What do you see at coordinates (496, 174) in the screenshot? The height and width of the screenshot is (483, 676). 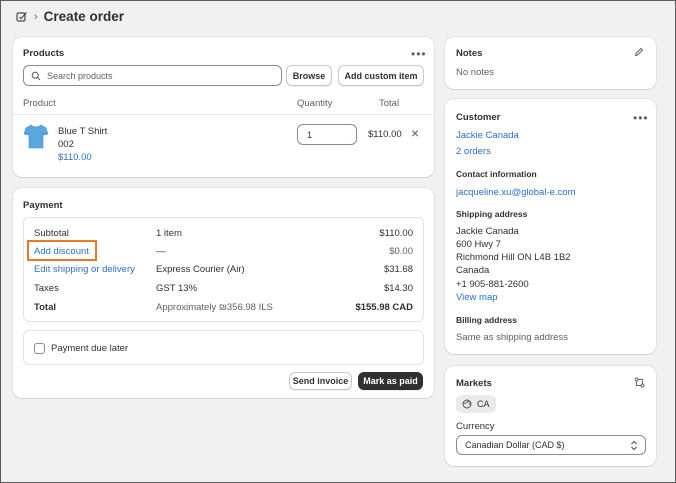 I see `contact-heading: Contact information` at bounding box center [496, 174].